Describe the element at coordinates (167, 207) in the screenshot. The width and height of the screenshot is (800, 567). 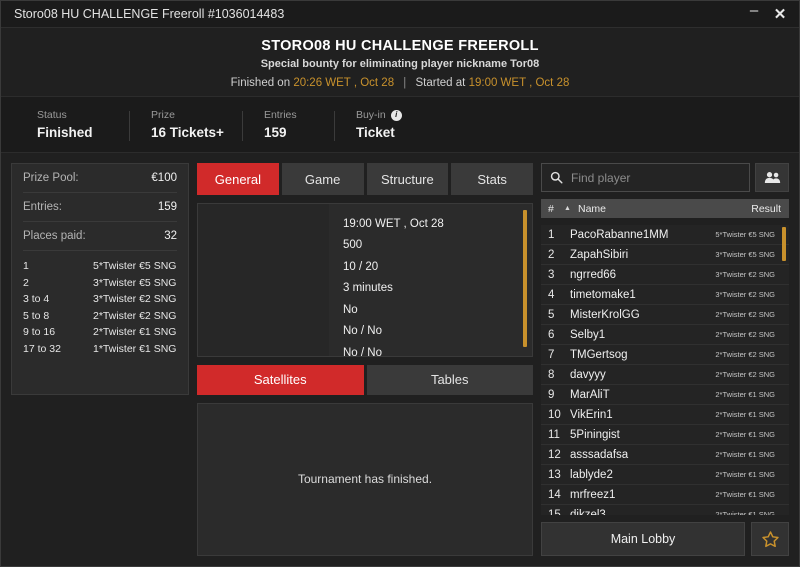
I see `prize-entries-value: 159` at that location.